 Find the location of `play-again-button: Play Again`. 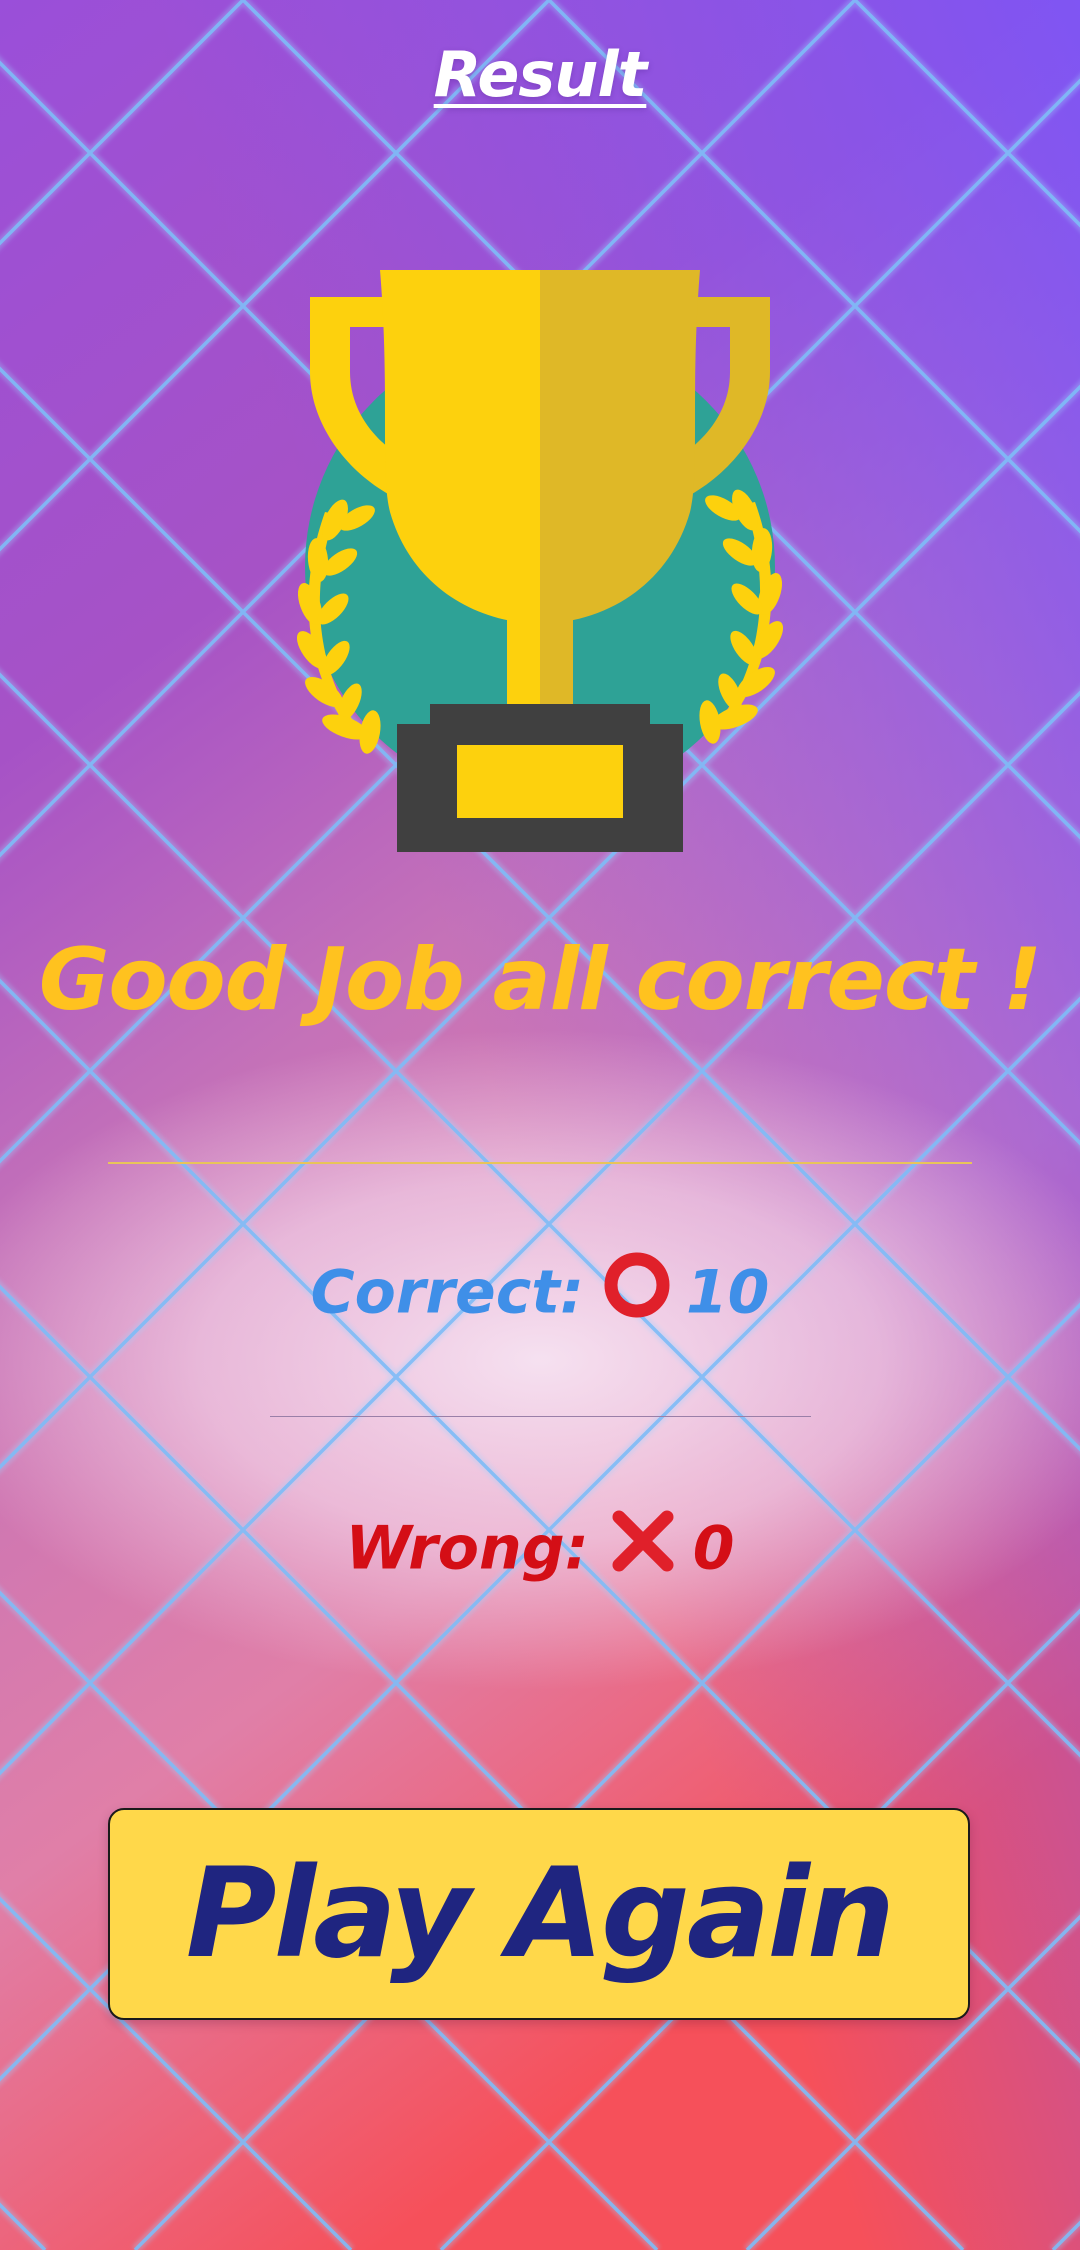

play-again-button: Play Again is located at coordinates (539, 1914).